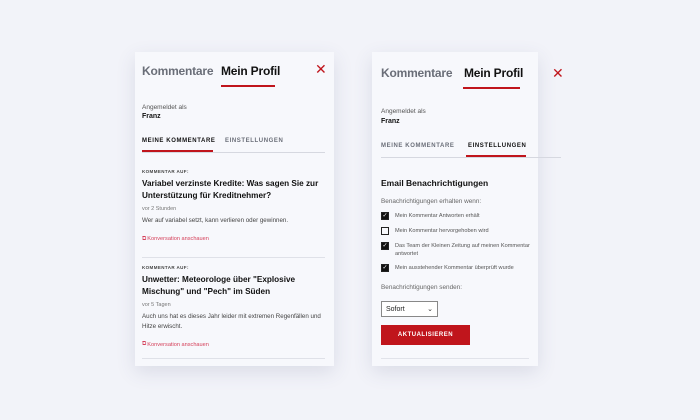 This screenshot has height=420, width=700. I want to click on chevron-down-icon: ⌄, so click(430, 309).